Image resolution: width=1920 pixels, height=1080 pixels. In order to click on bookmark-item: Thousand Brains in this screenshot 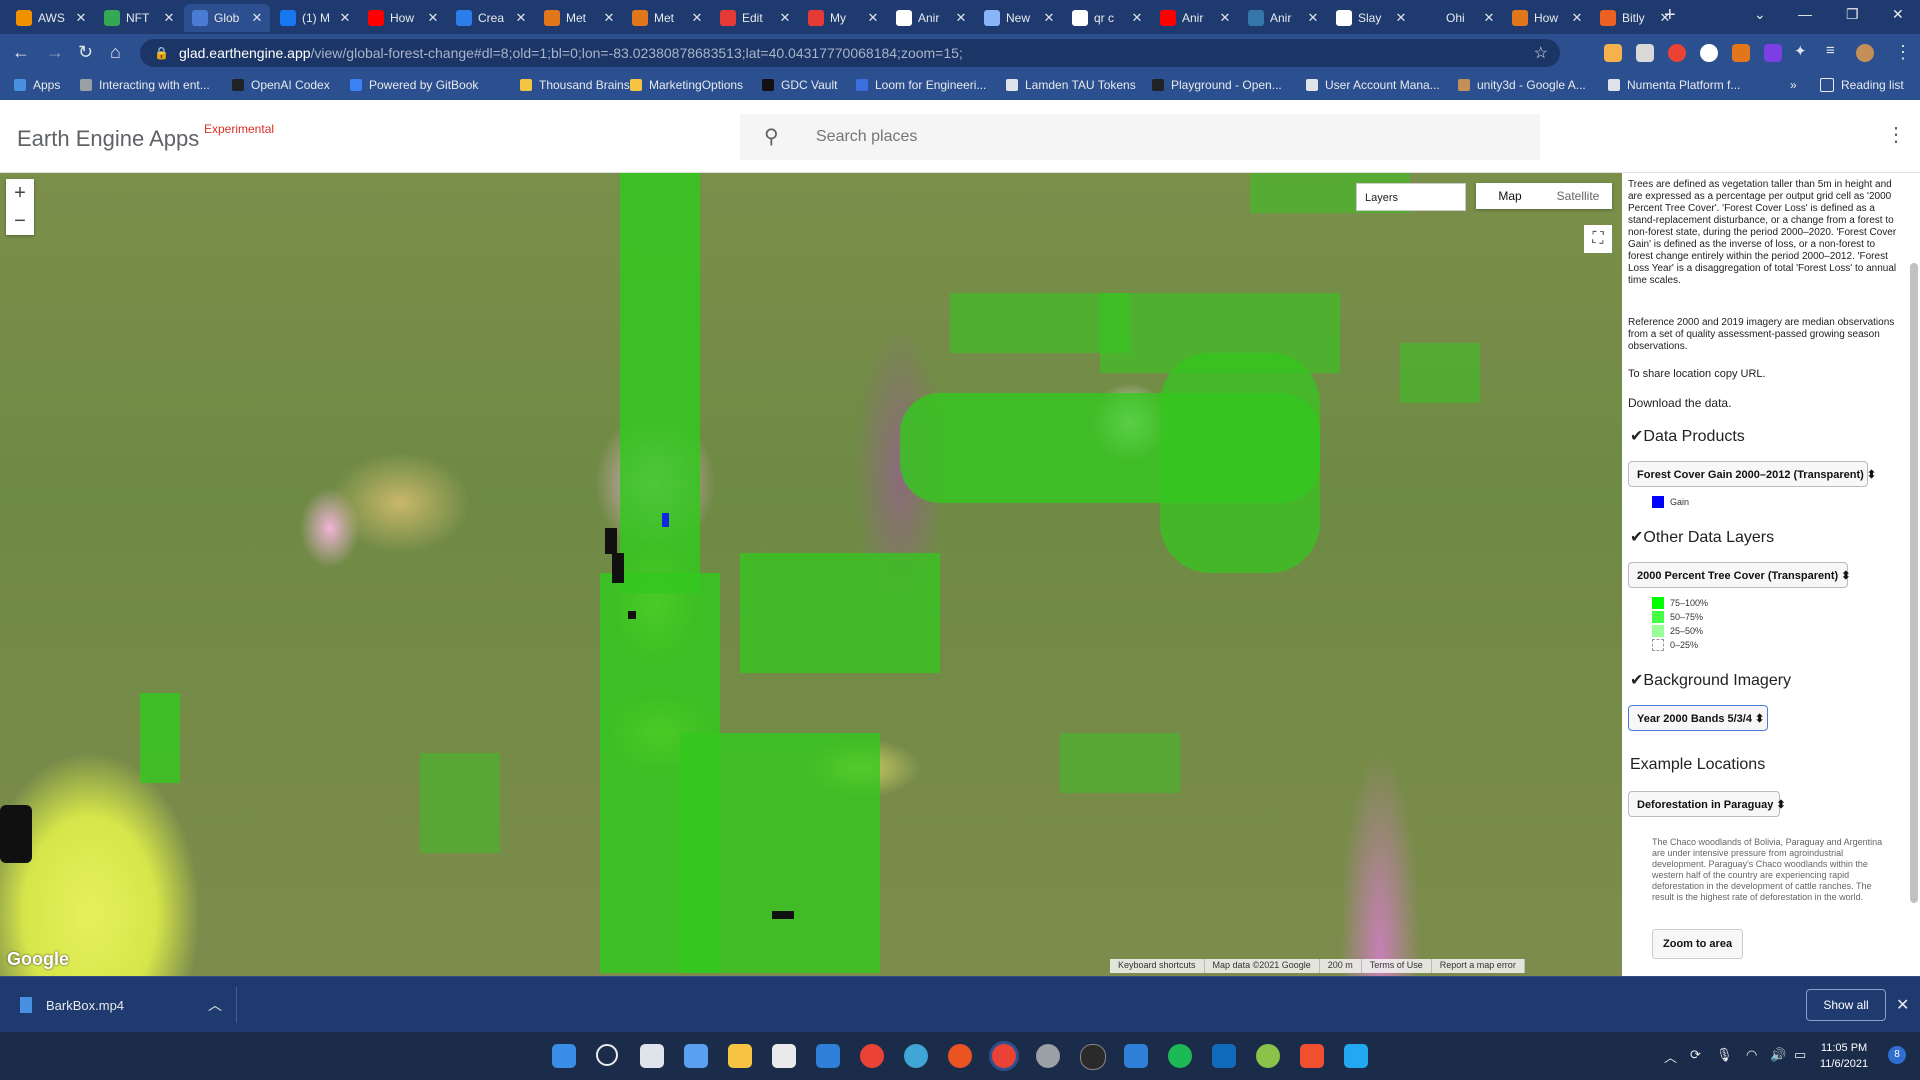, I will do `click(575, 85)`.